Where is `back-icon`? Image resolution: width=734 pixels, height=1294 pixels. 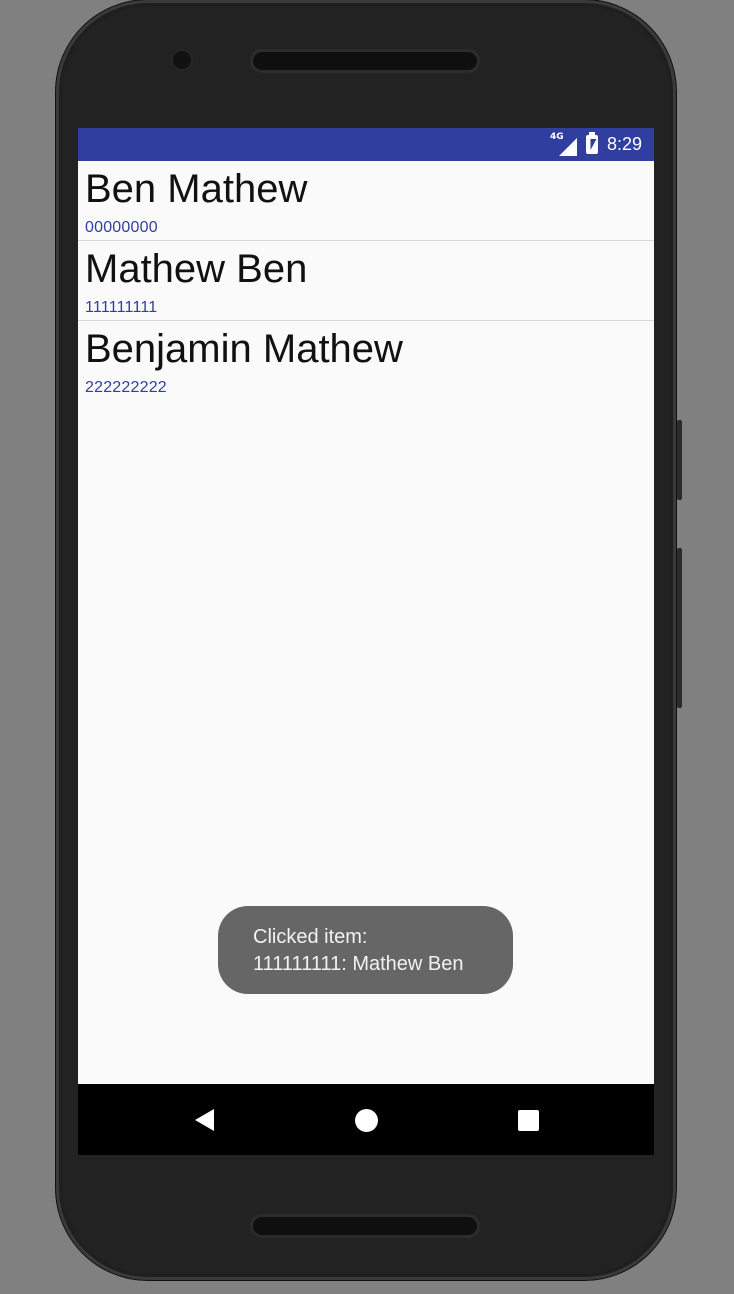 back-icon is located at coordinates (204, 1120).